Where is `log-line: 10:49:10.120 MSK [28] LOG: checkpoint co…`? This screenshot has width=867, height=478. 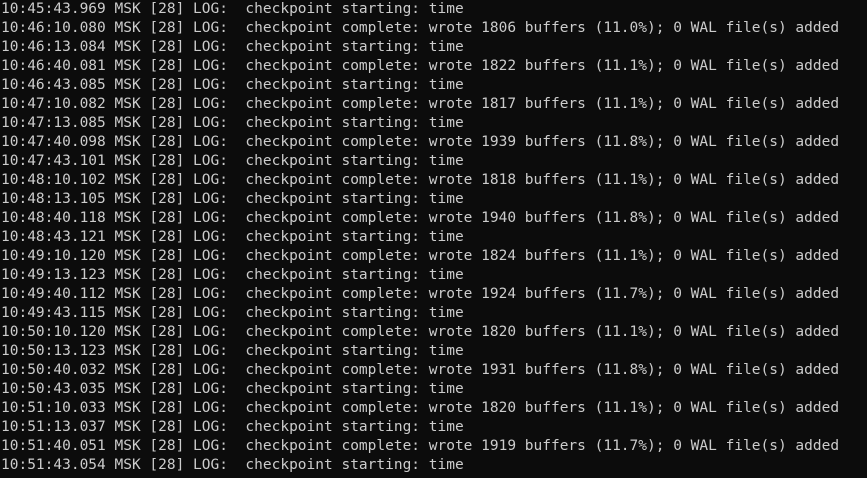 log-line: 10:49:10.120 MSK [28] LOG: checkpoint co… is located at coordinates (420, 256).